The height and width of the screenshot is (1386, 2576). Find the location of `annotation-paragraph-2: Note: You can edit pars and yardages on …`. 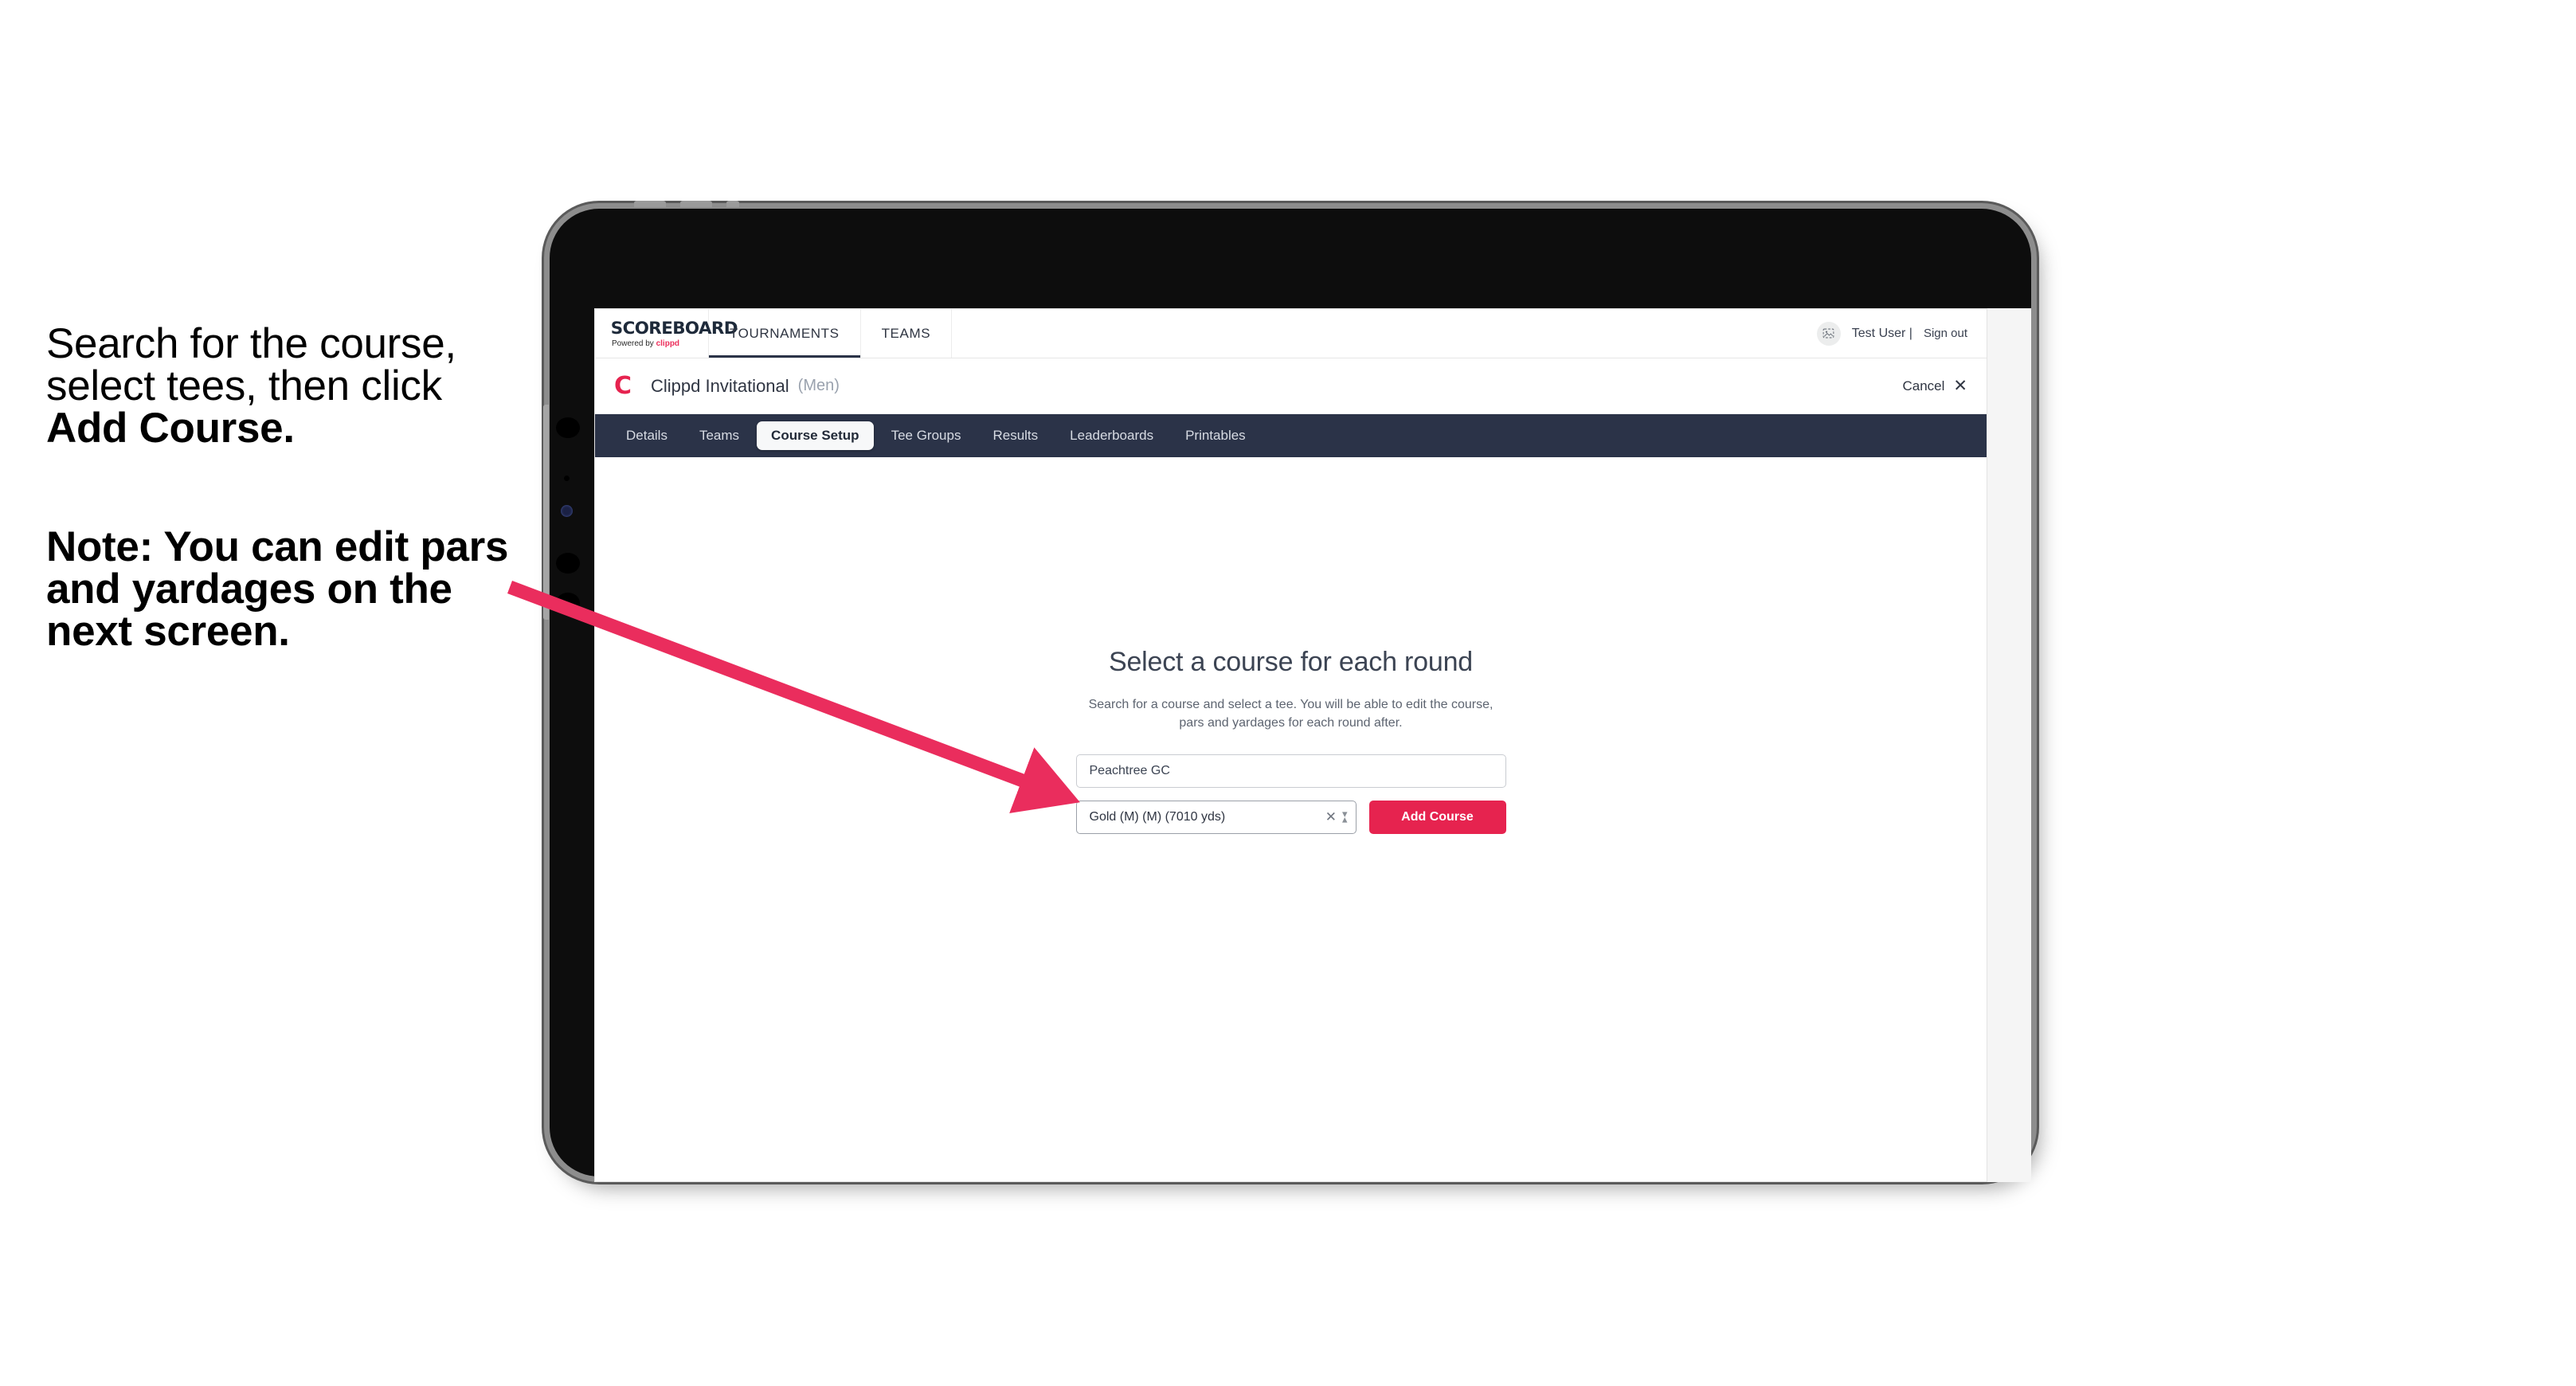

annotation-paragraph-2: Note: You can edit pars and yardages on … is located at coordinates (277, 589).